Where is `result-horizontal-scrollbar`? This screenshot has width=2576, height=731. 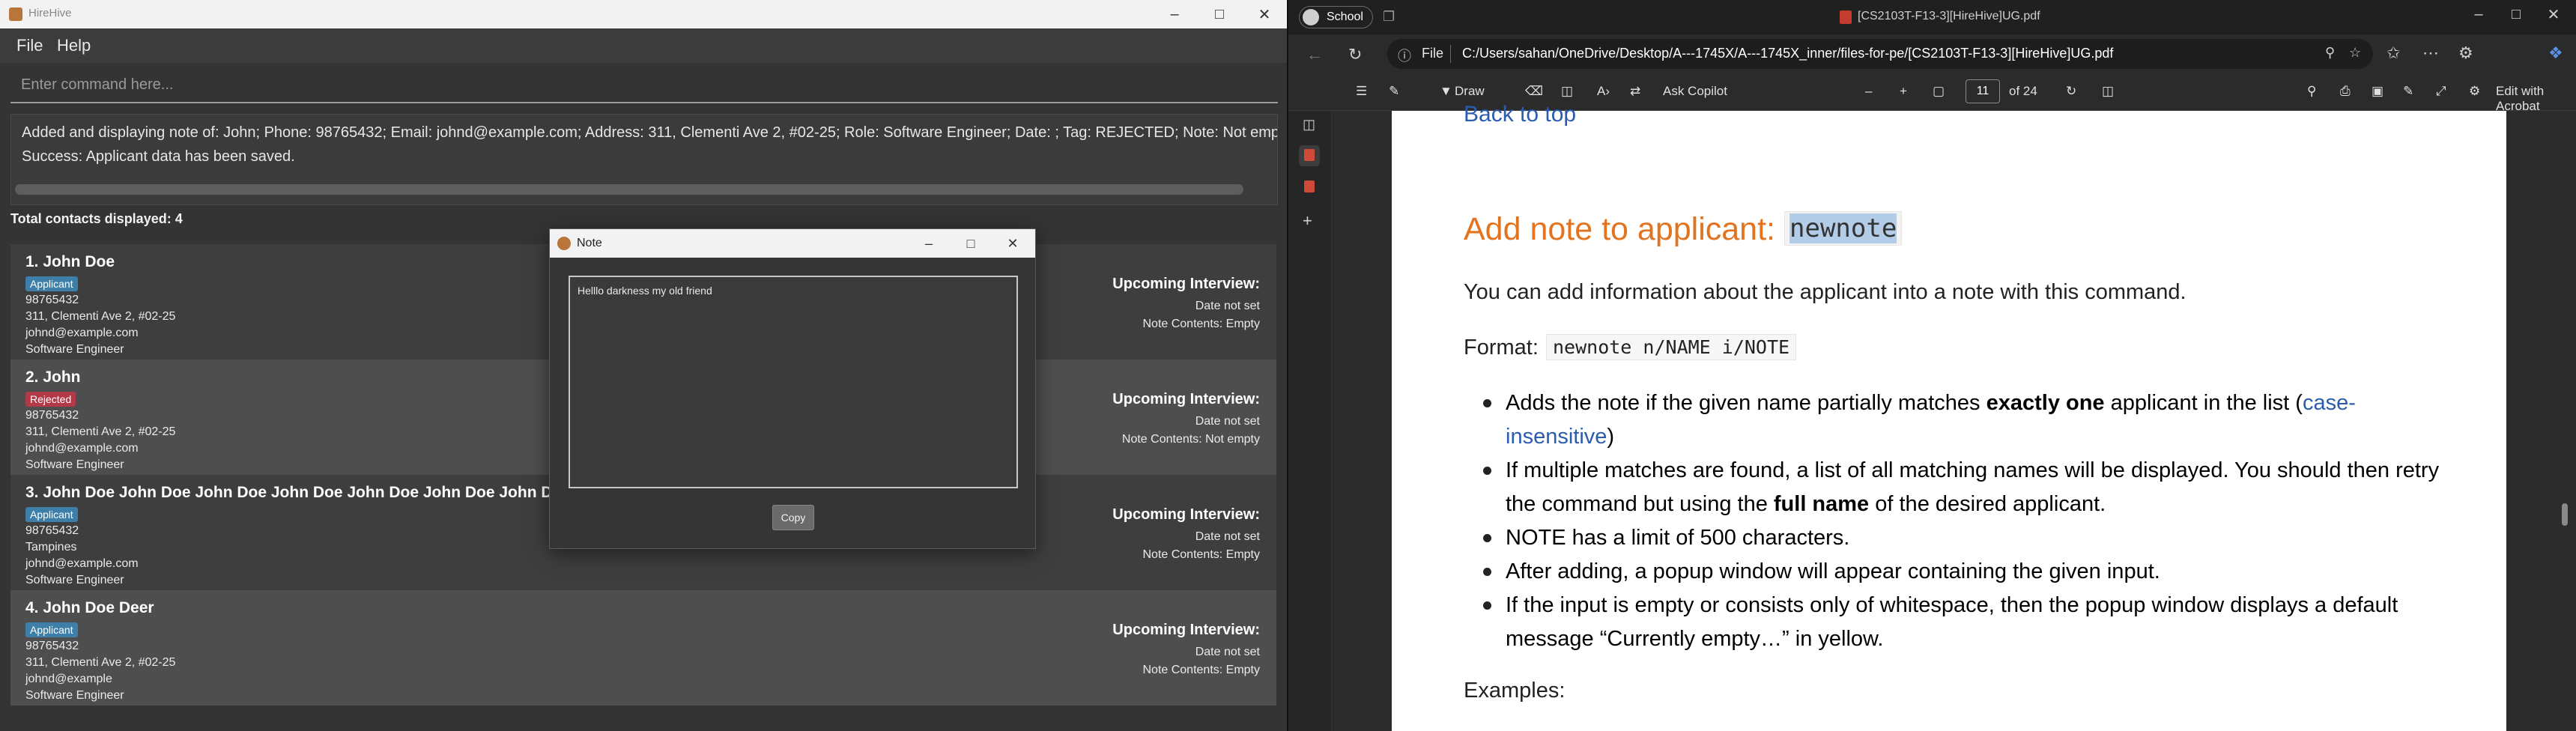
result-horizontal-scrollbar is located at coordinates (629, 189).